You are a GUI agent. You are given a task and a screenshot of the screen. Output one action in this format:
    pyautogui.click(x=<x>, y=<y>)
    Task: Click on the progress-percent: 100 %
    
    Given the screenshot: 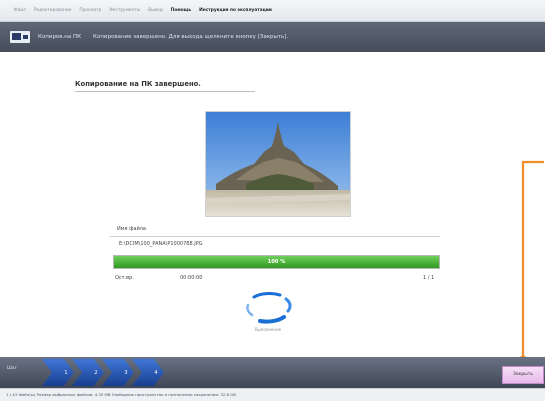 What is the action you would take?
    pyautogui.click(x=276, y=262)
    